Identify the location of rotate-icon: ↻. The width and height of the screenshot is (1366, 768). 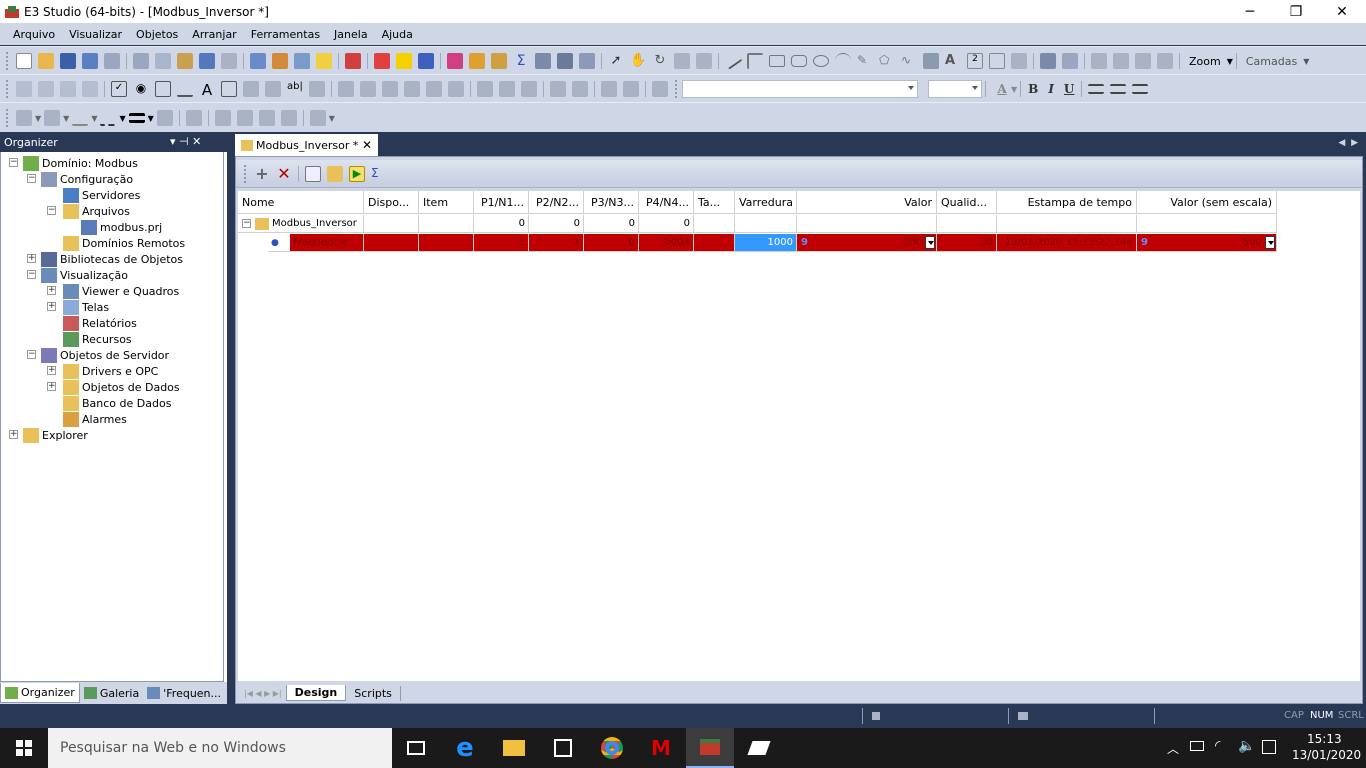
(660, 61).